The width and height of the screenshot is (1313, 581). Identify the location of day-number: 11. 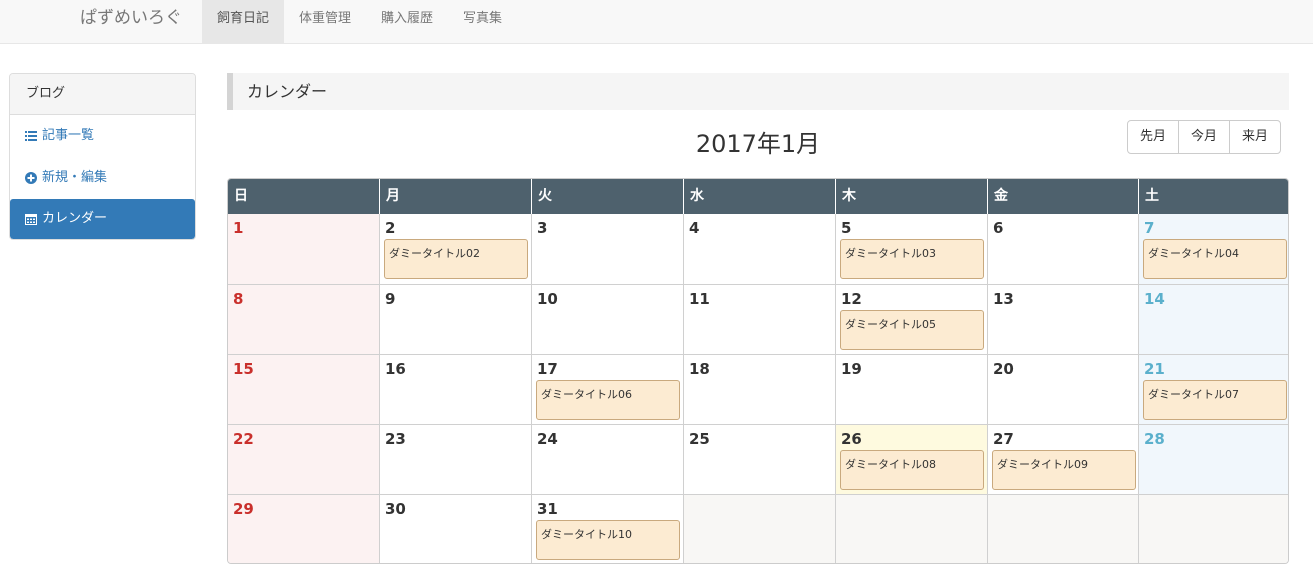
(699, 299).